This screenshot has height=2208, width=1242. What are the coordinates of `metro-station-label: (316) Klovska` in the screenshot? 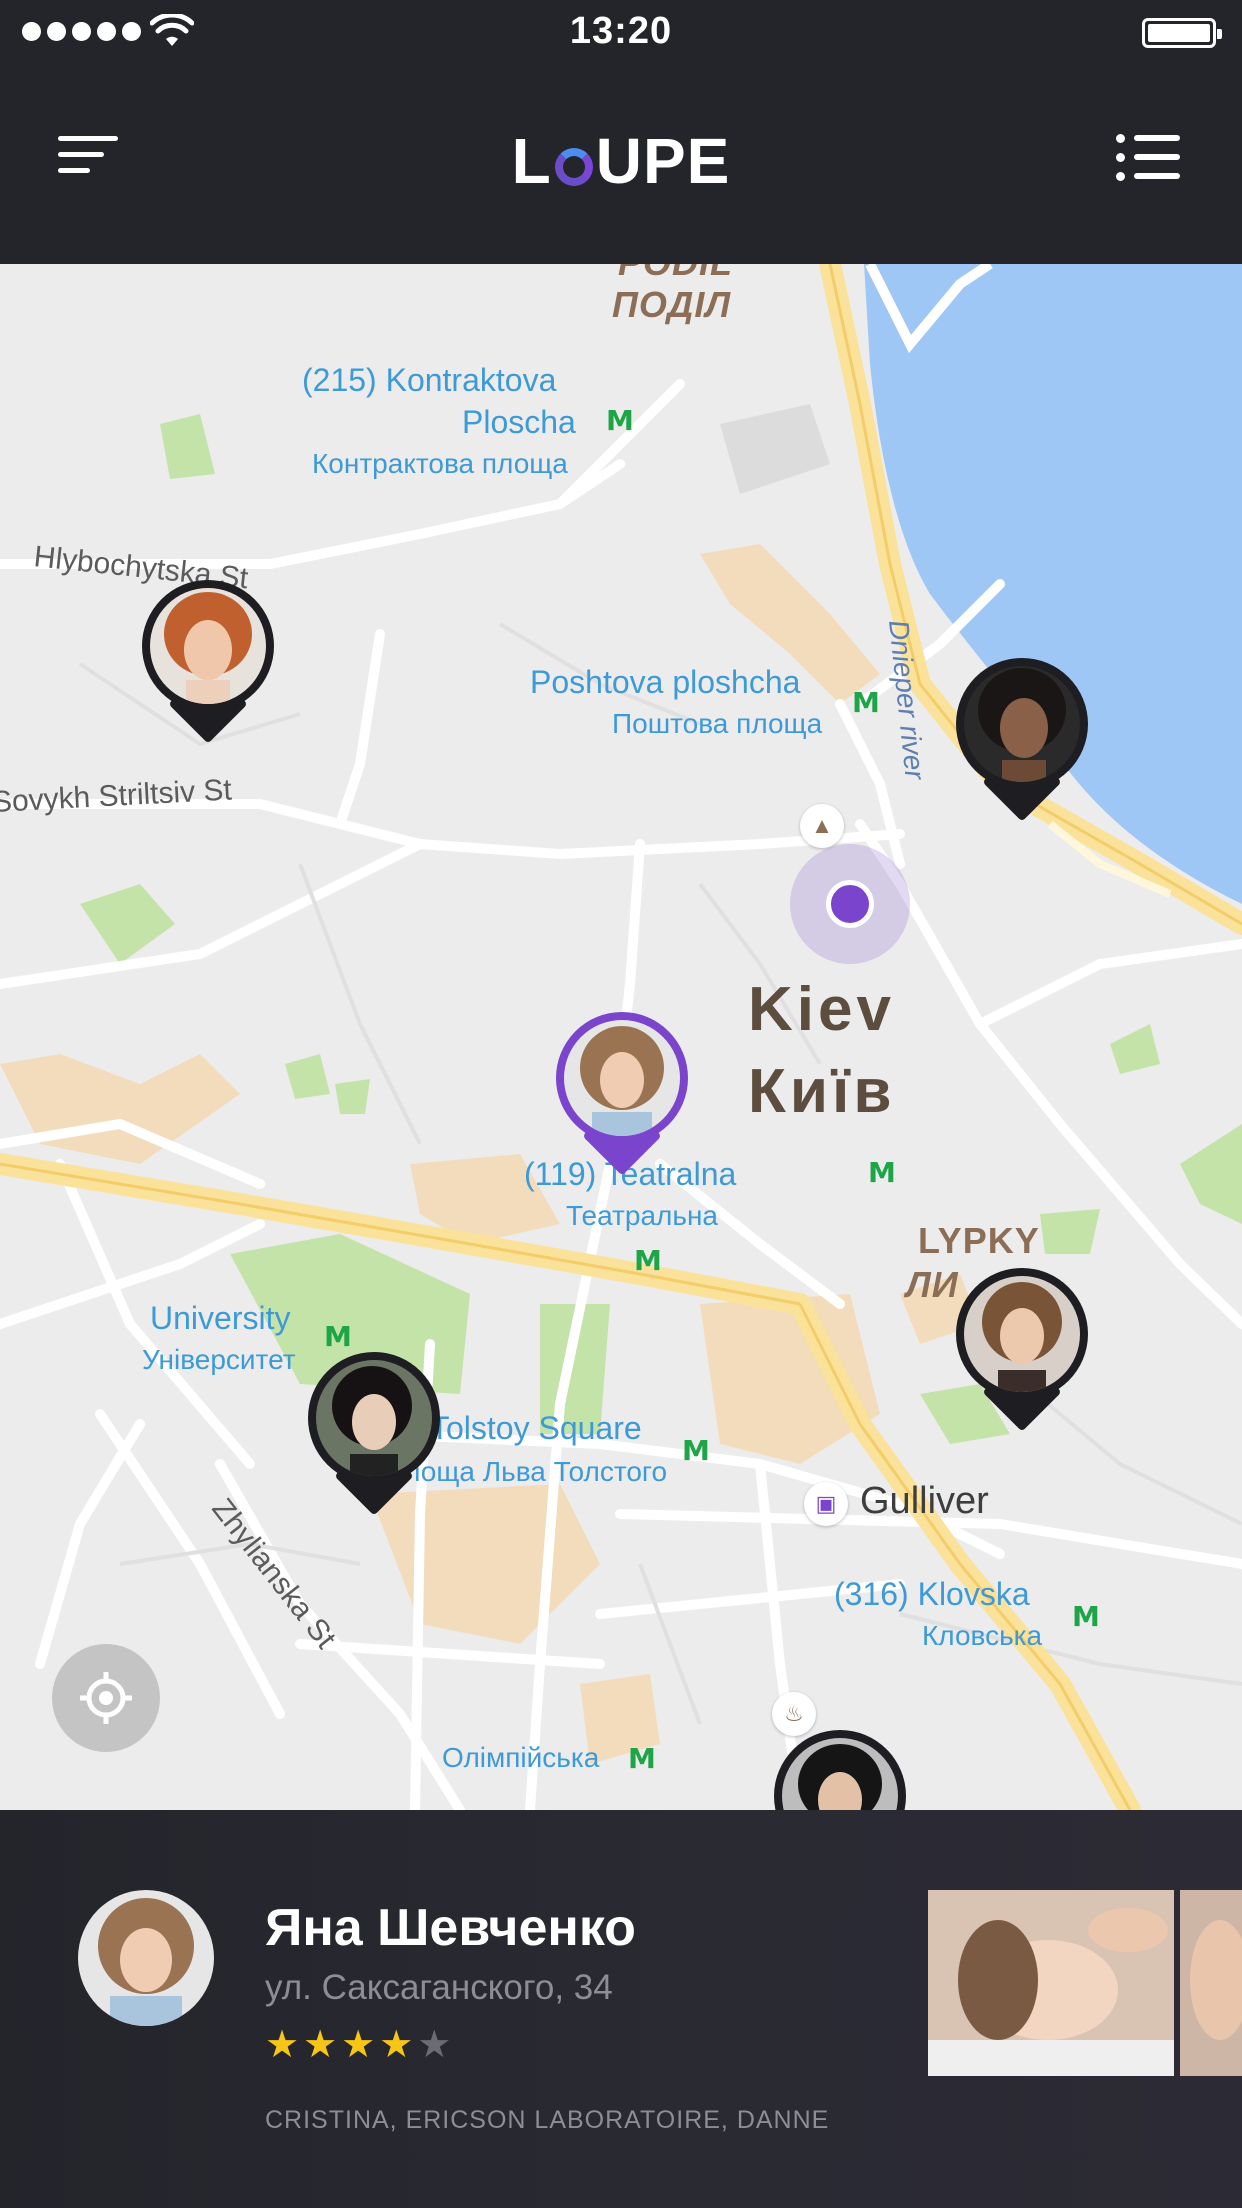 It's located at (932, 1594).